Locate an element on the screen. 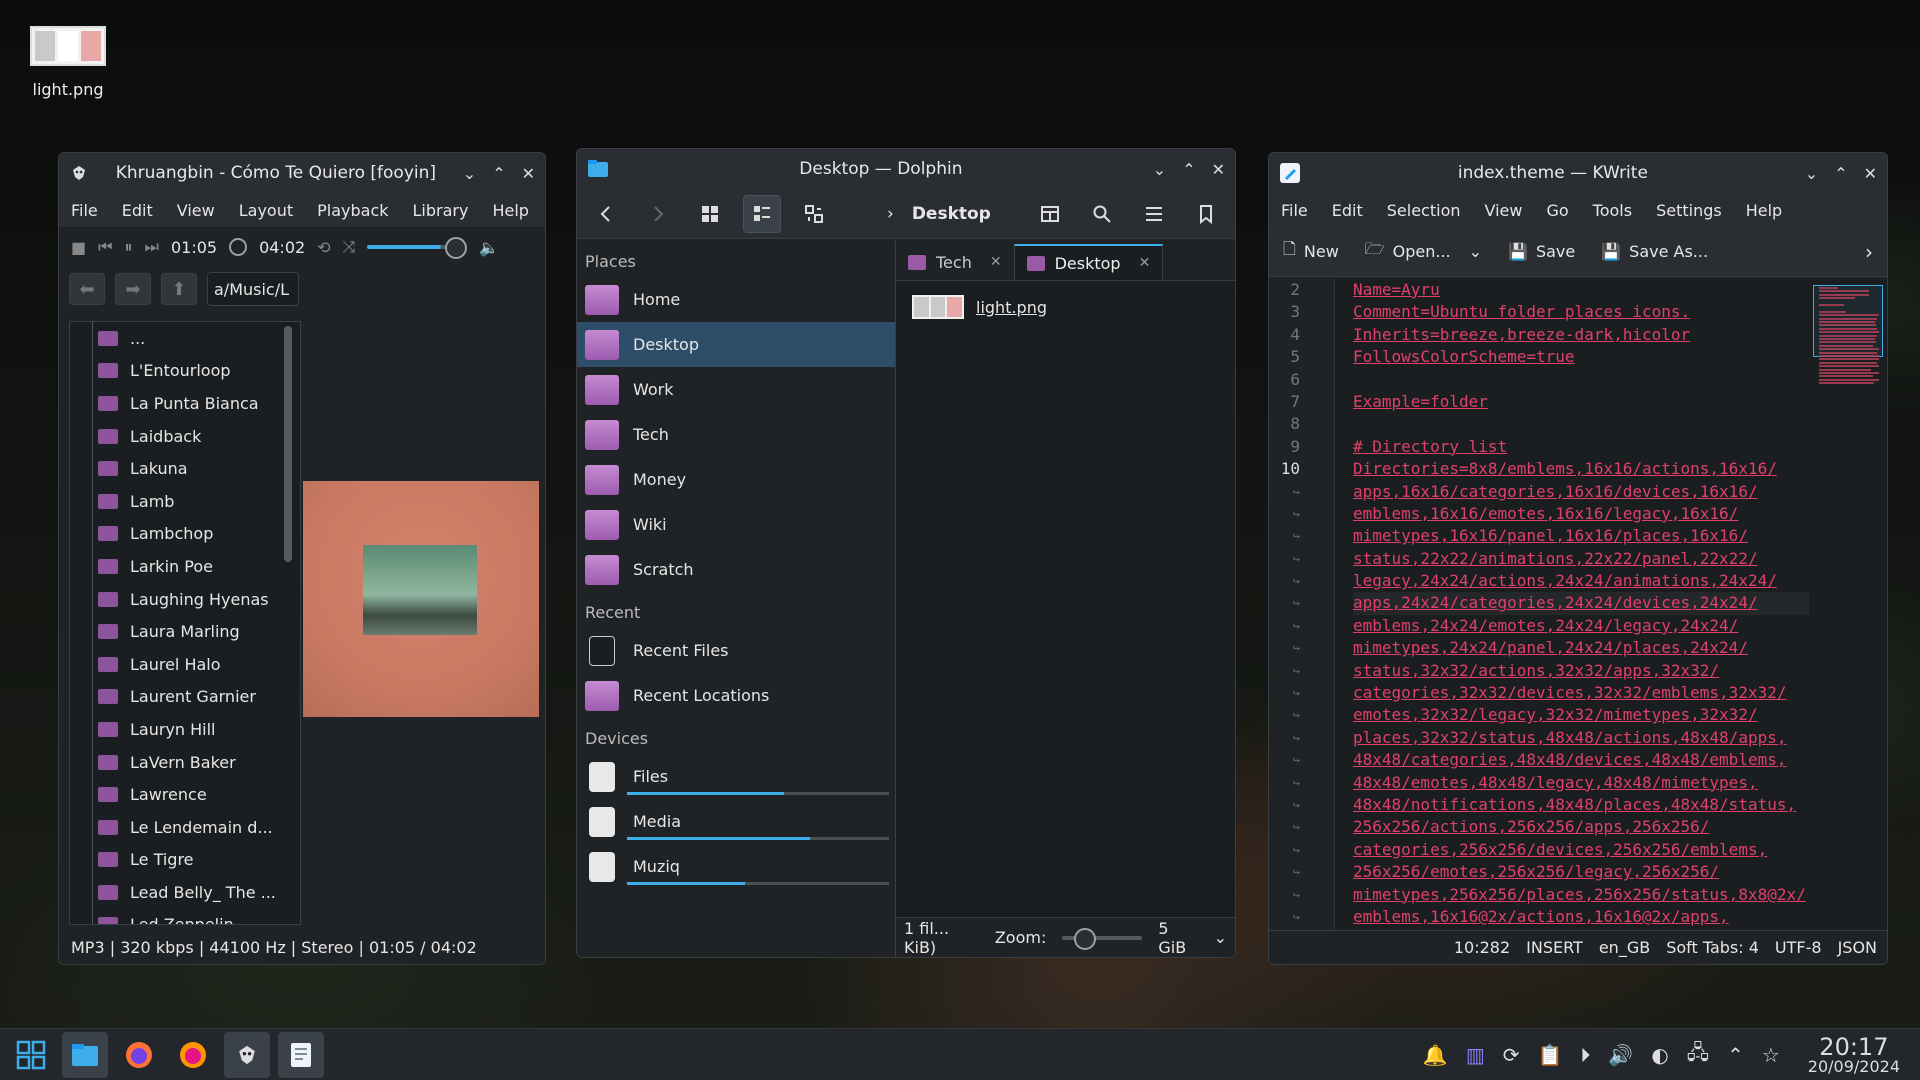 This screenshot has height=1080, width=1920. path-input: a/Music/L is located at coordinates (253, 289).